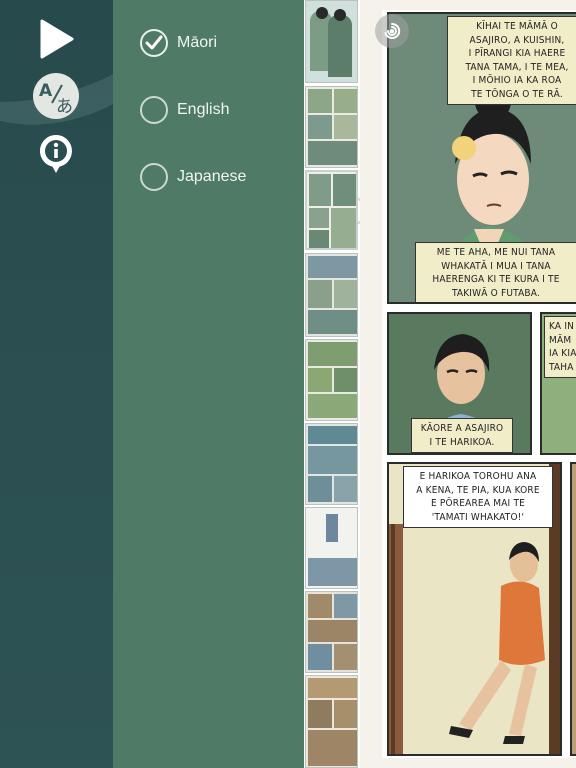 This screenshot has width=576, height=768. I want to click on page-options-button, so click(392, 31).